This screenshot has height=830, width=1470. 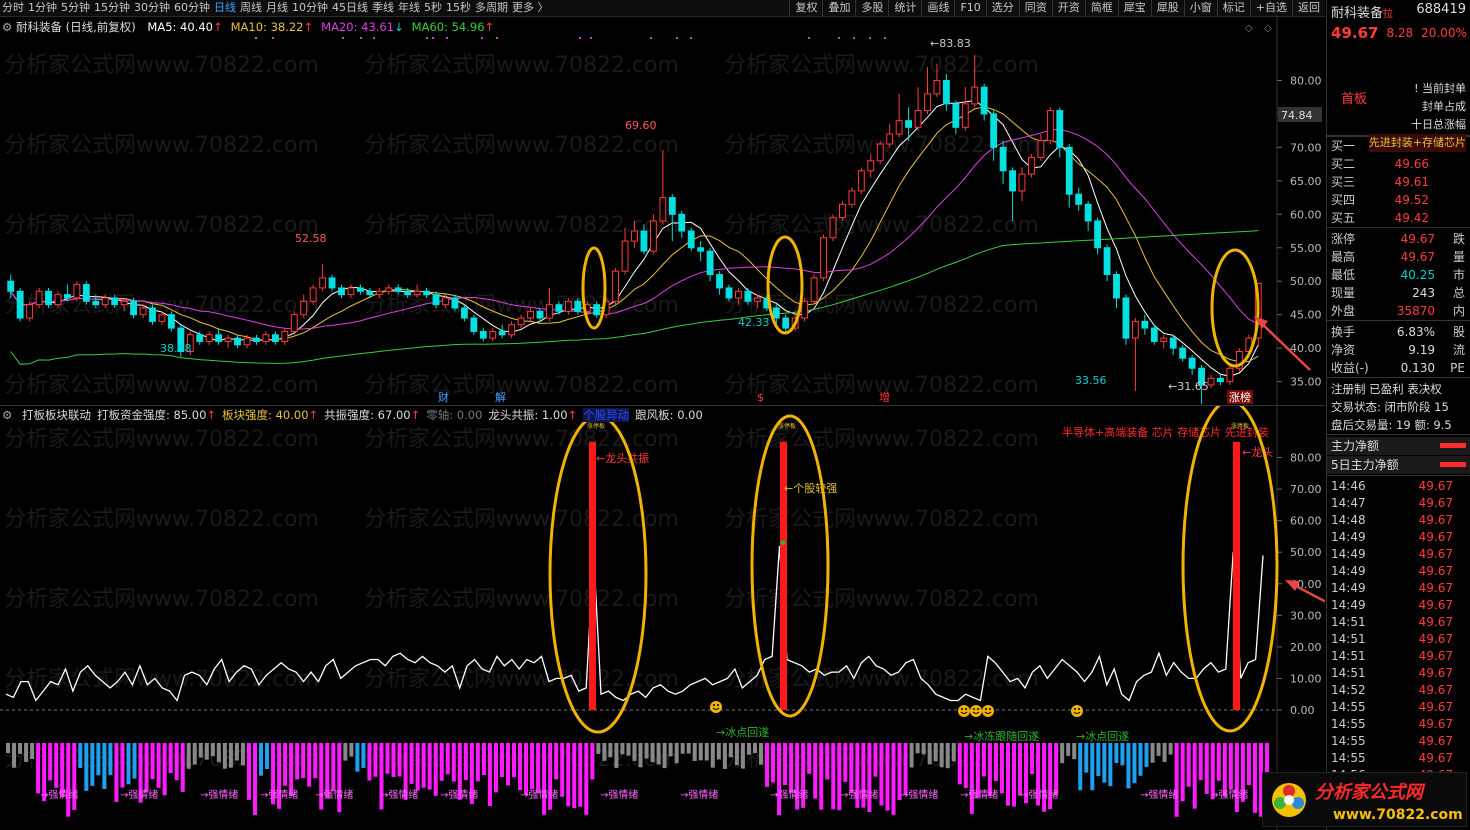 I want to click on period-tab: 30分钟, so click(x=152, y=8).